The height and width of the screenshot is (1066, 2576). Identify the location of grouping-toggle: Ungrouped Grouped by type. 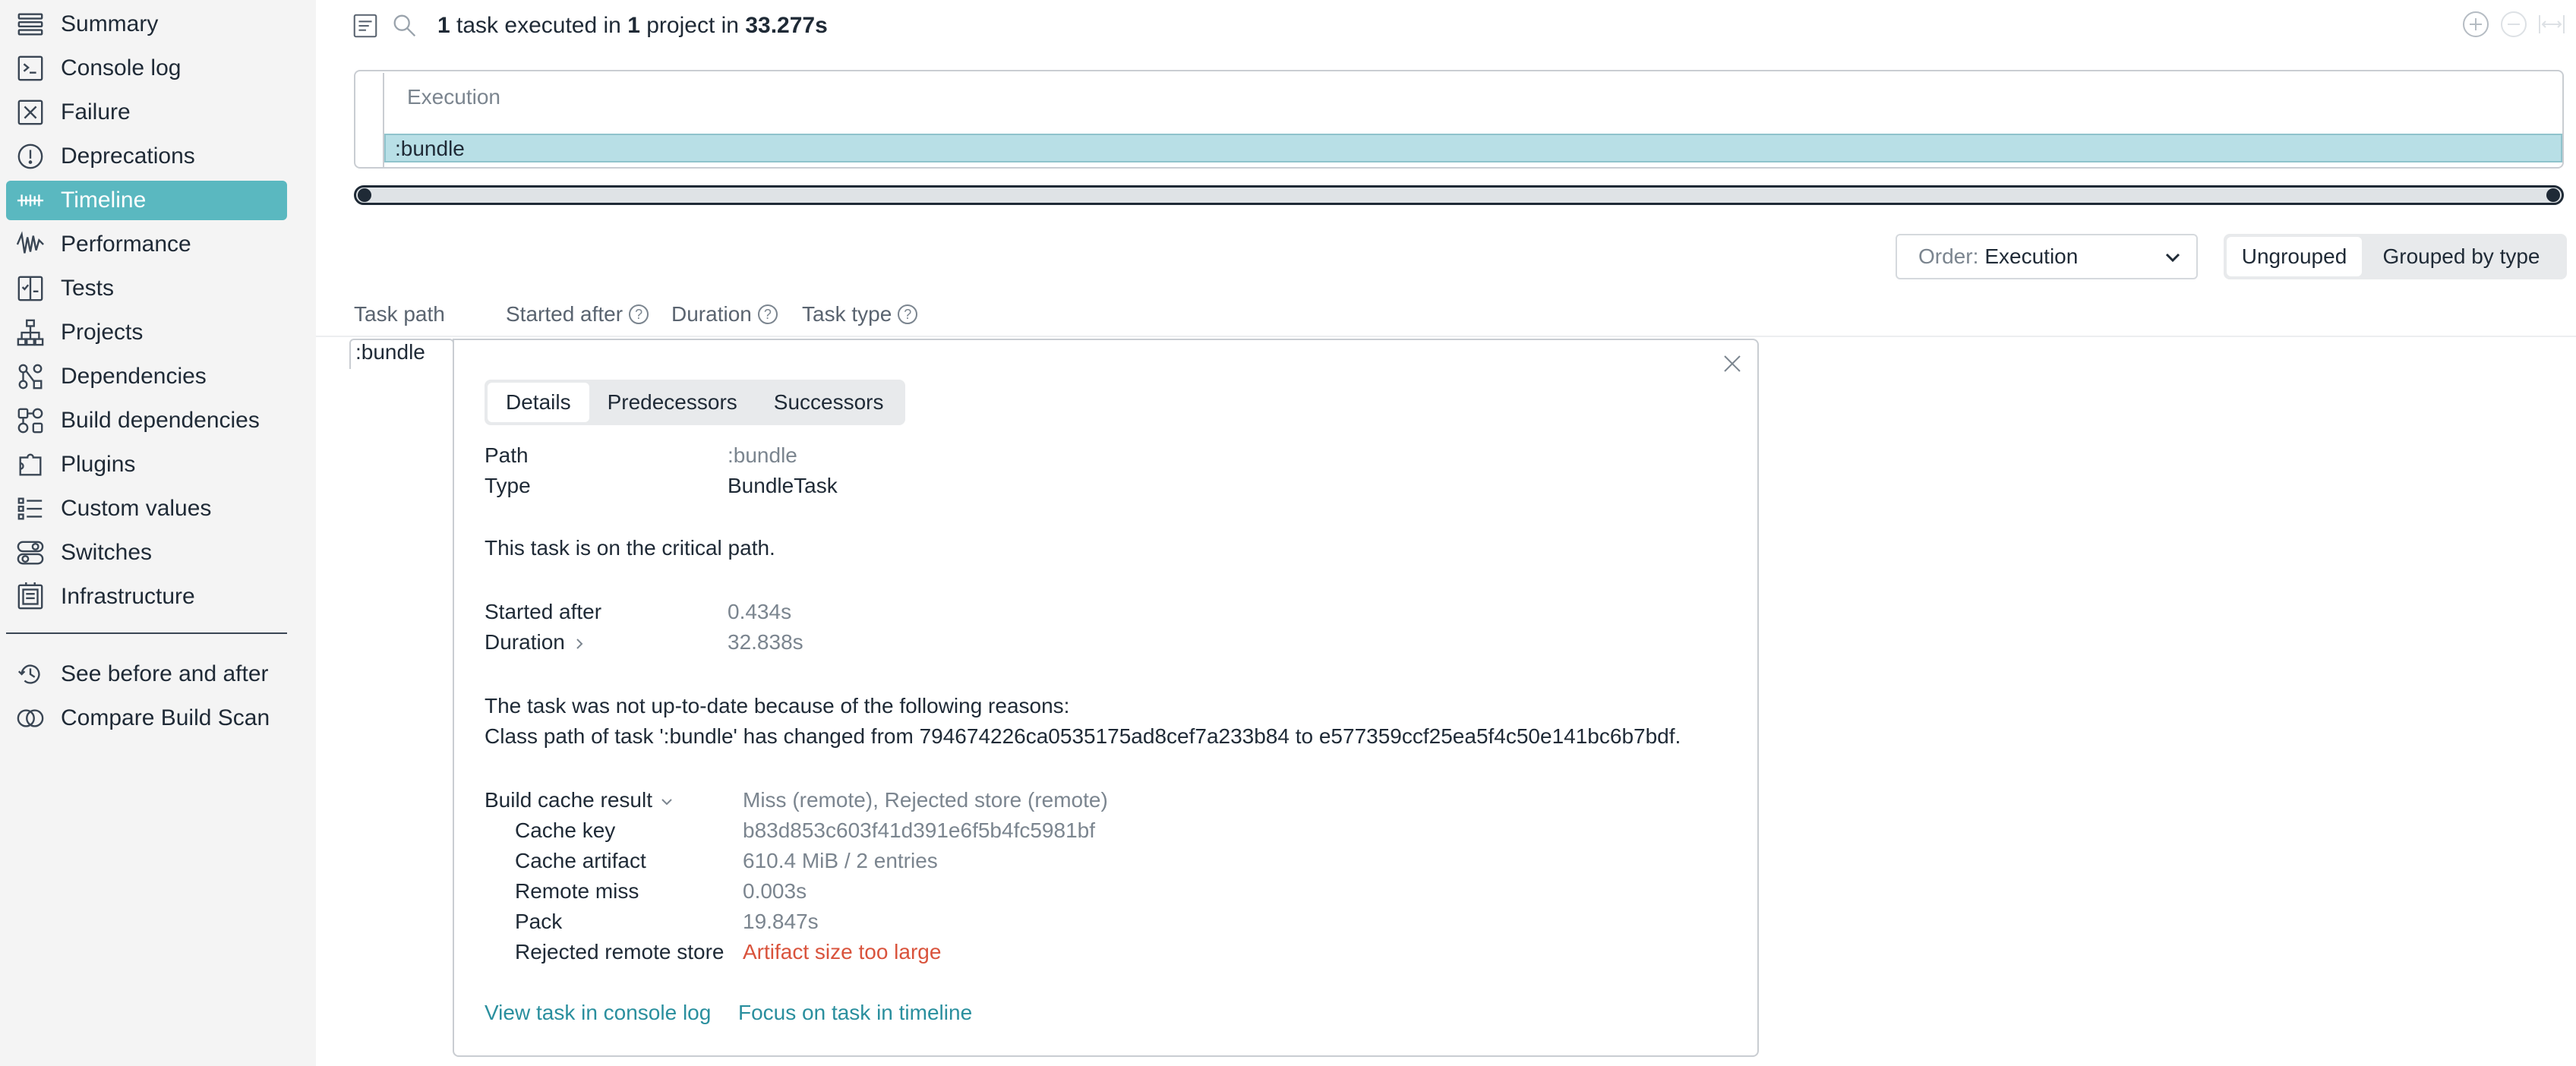
(2395, 257).